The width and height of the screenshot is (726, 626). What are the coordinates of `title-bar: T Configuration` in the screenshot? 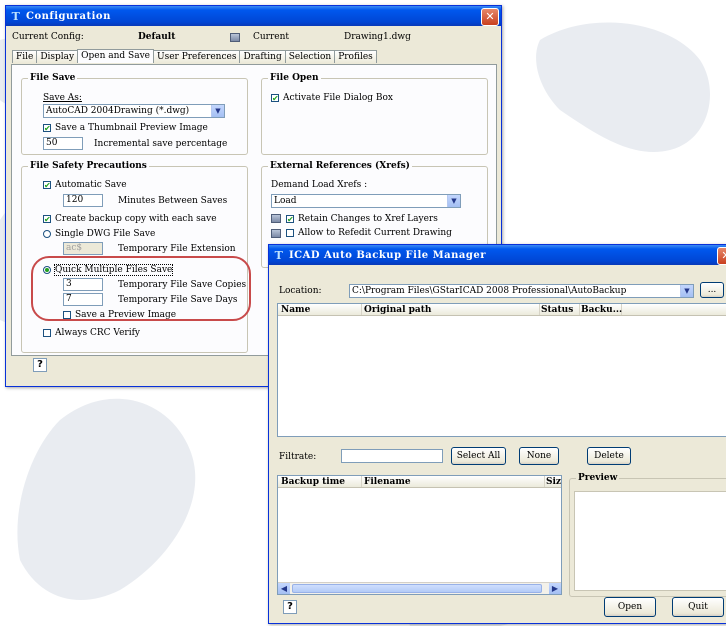 It's located at (253, 16).